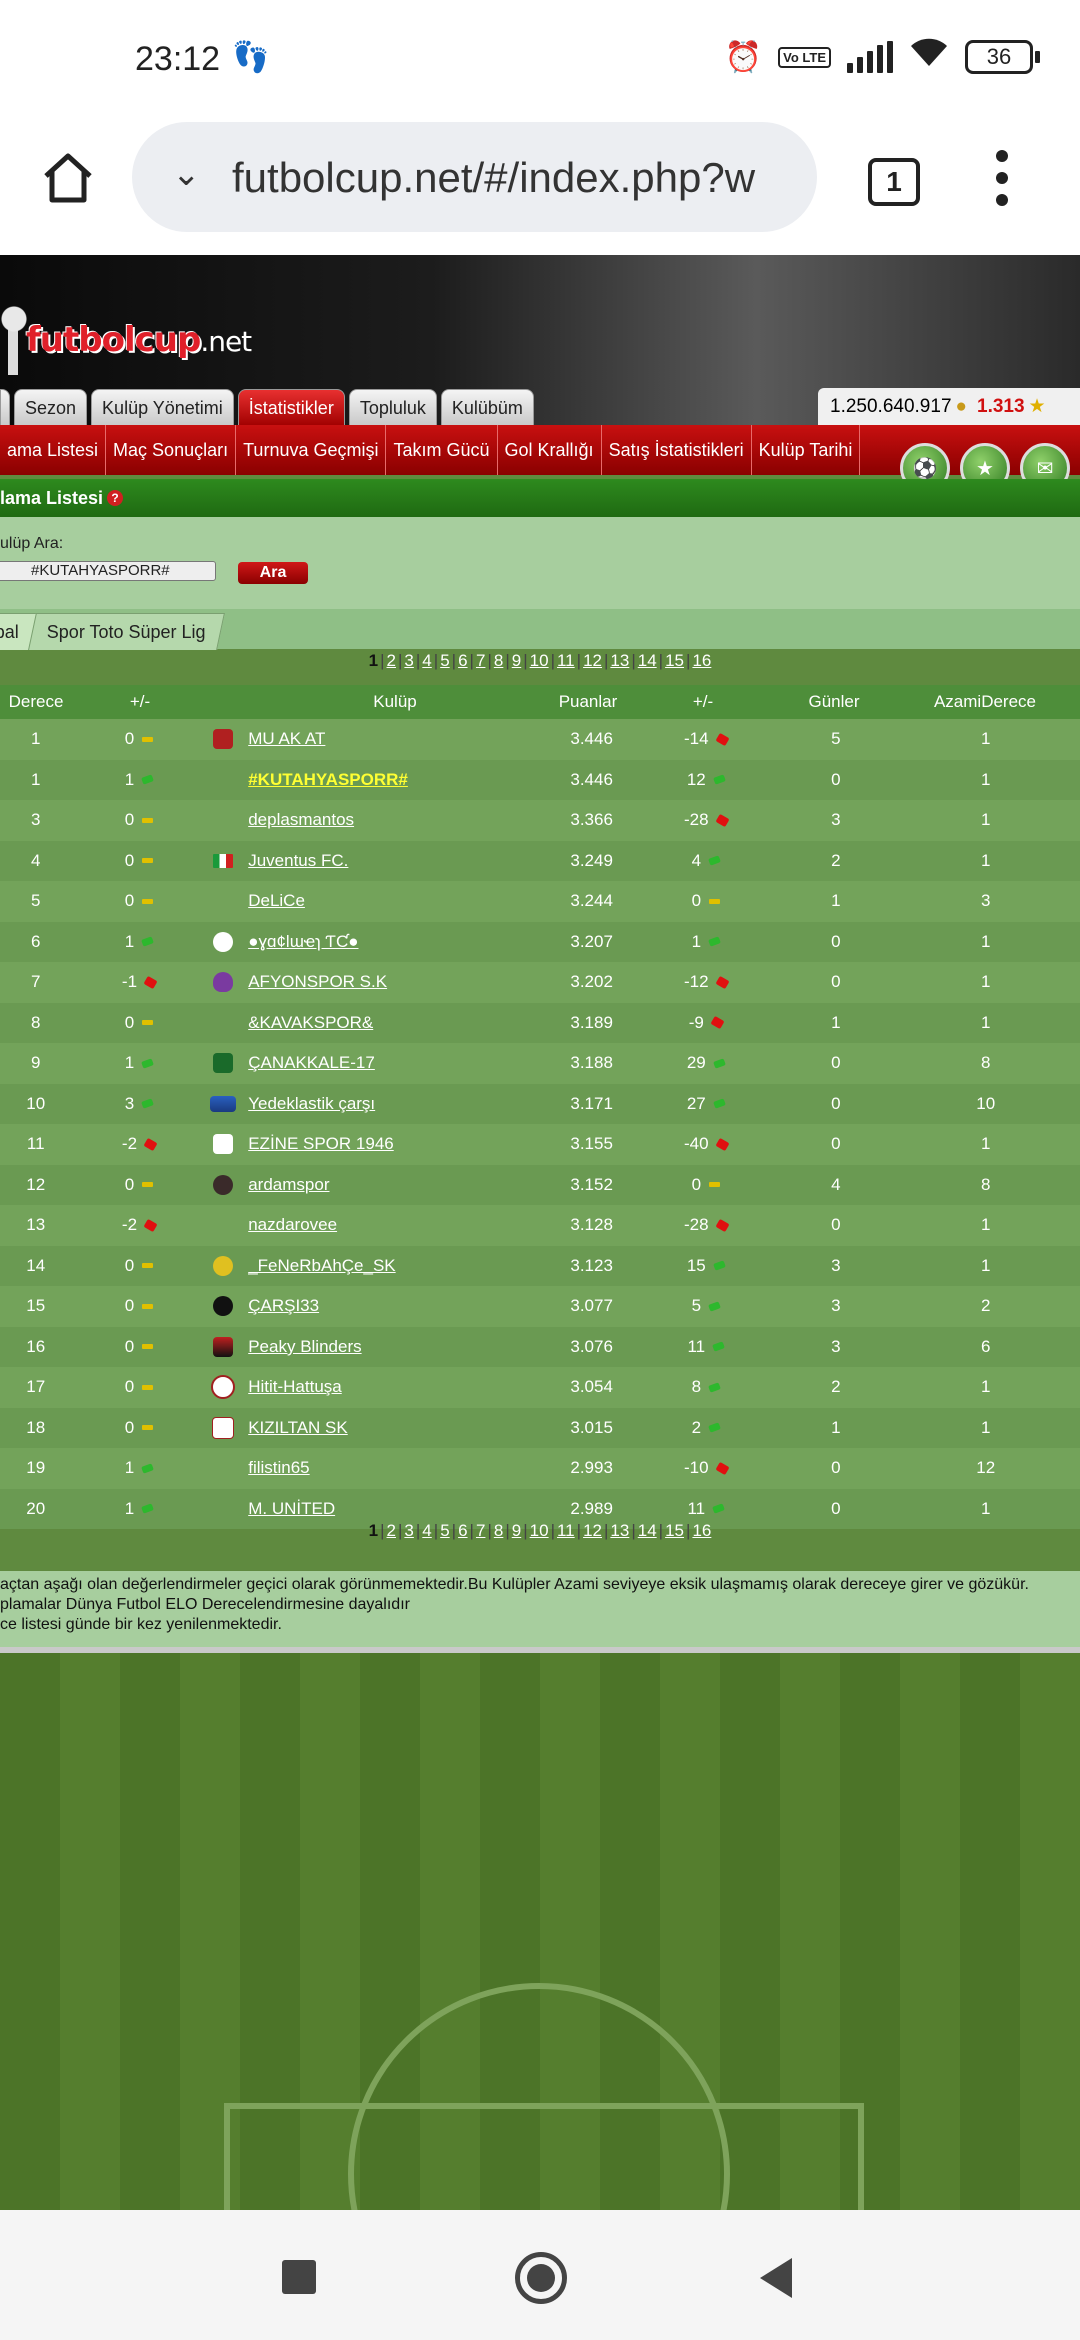  I want to click on subnav-item-1: Maç Sonuçları, so click(171, 450).